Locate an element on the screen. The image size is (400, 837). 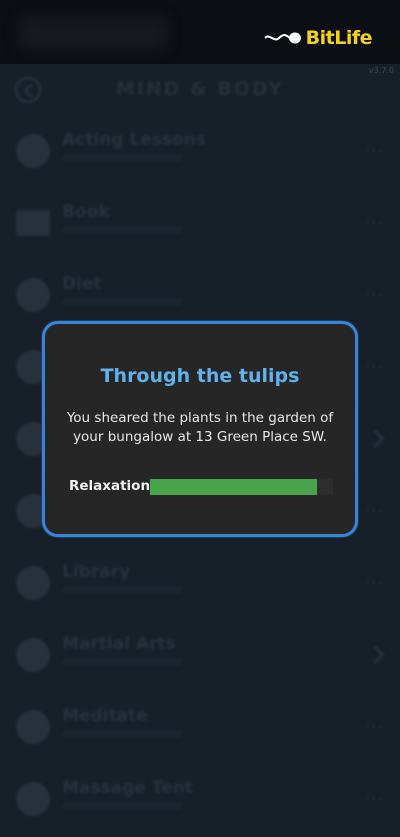
book-icon is located at coordinates (33, 223).